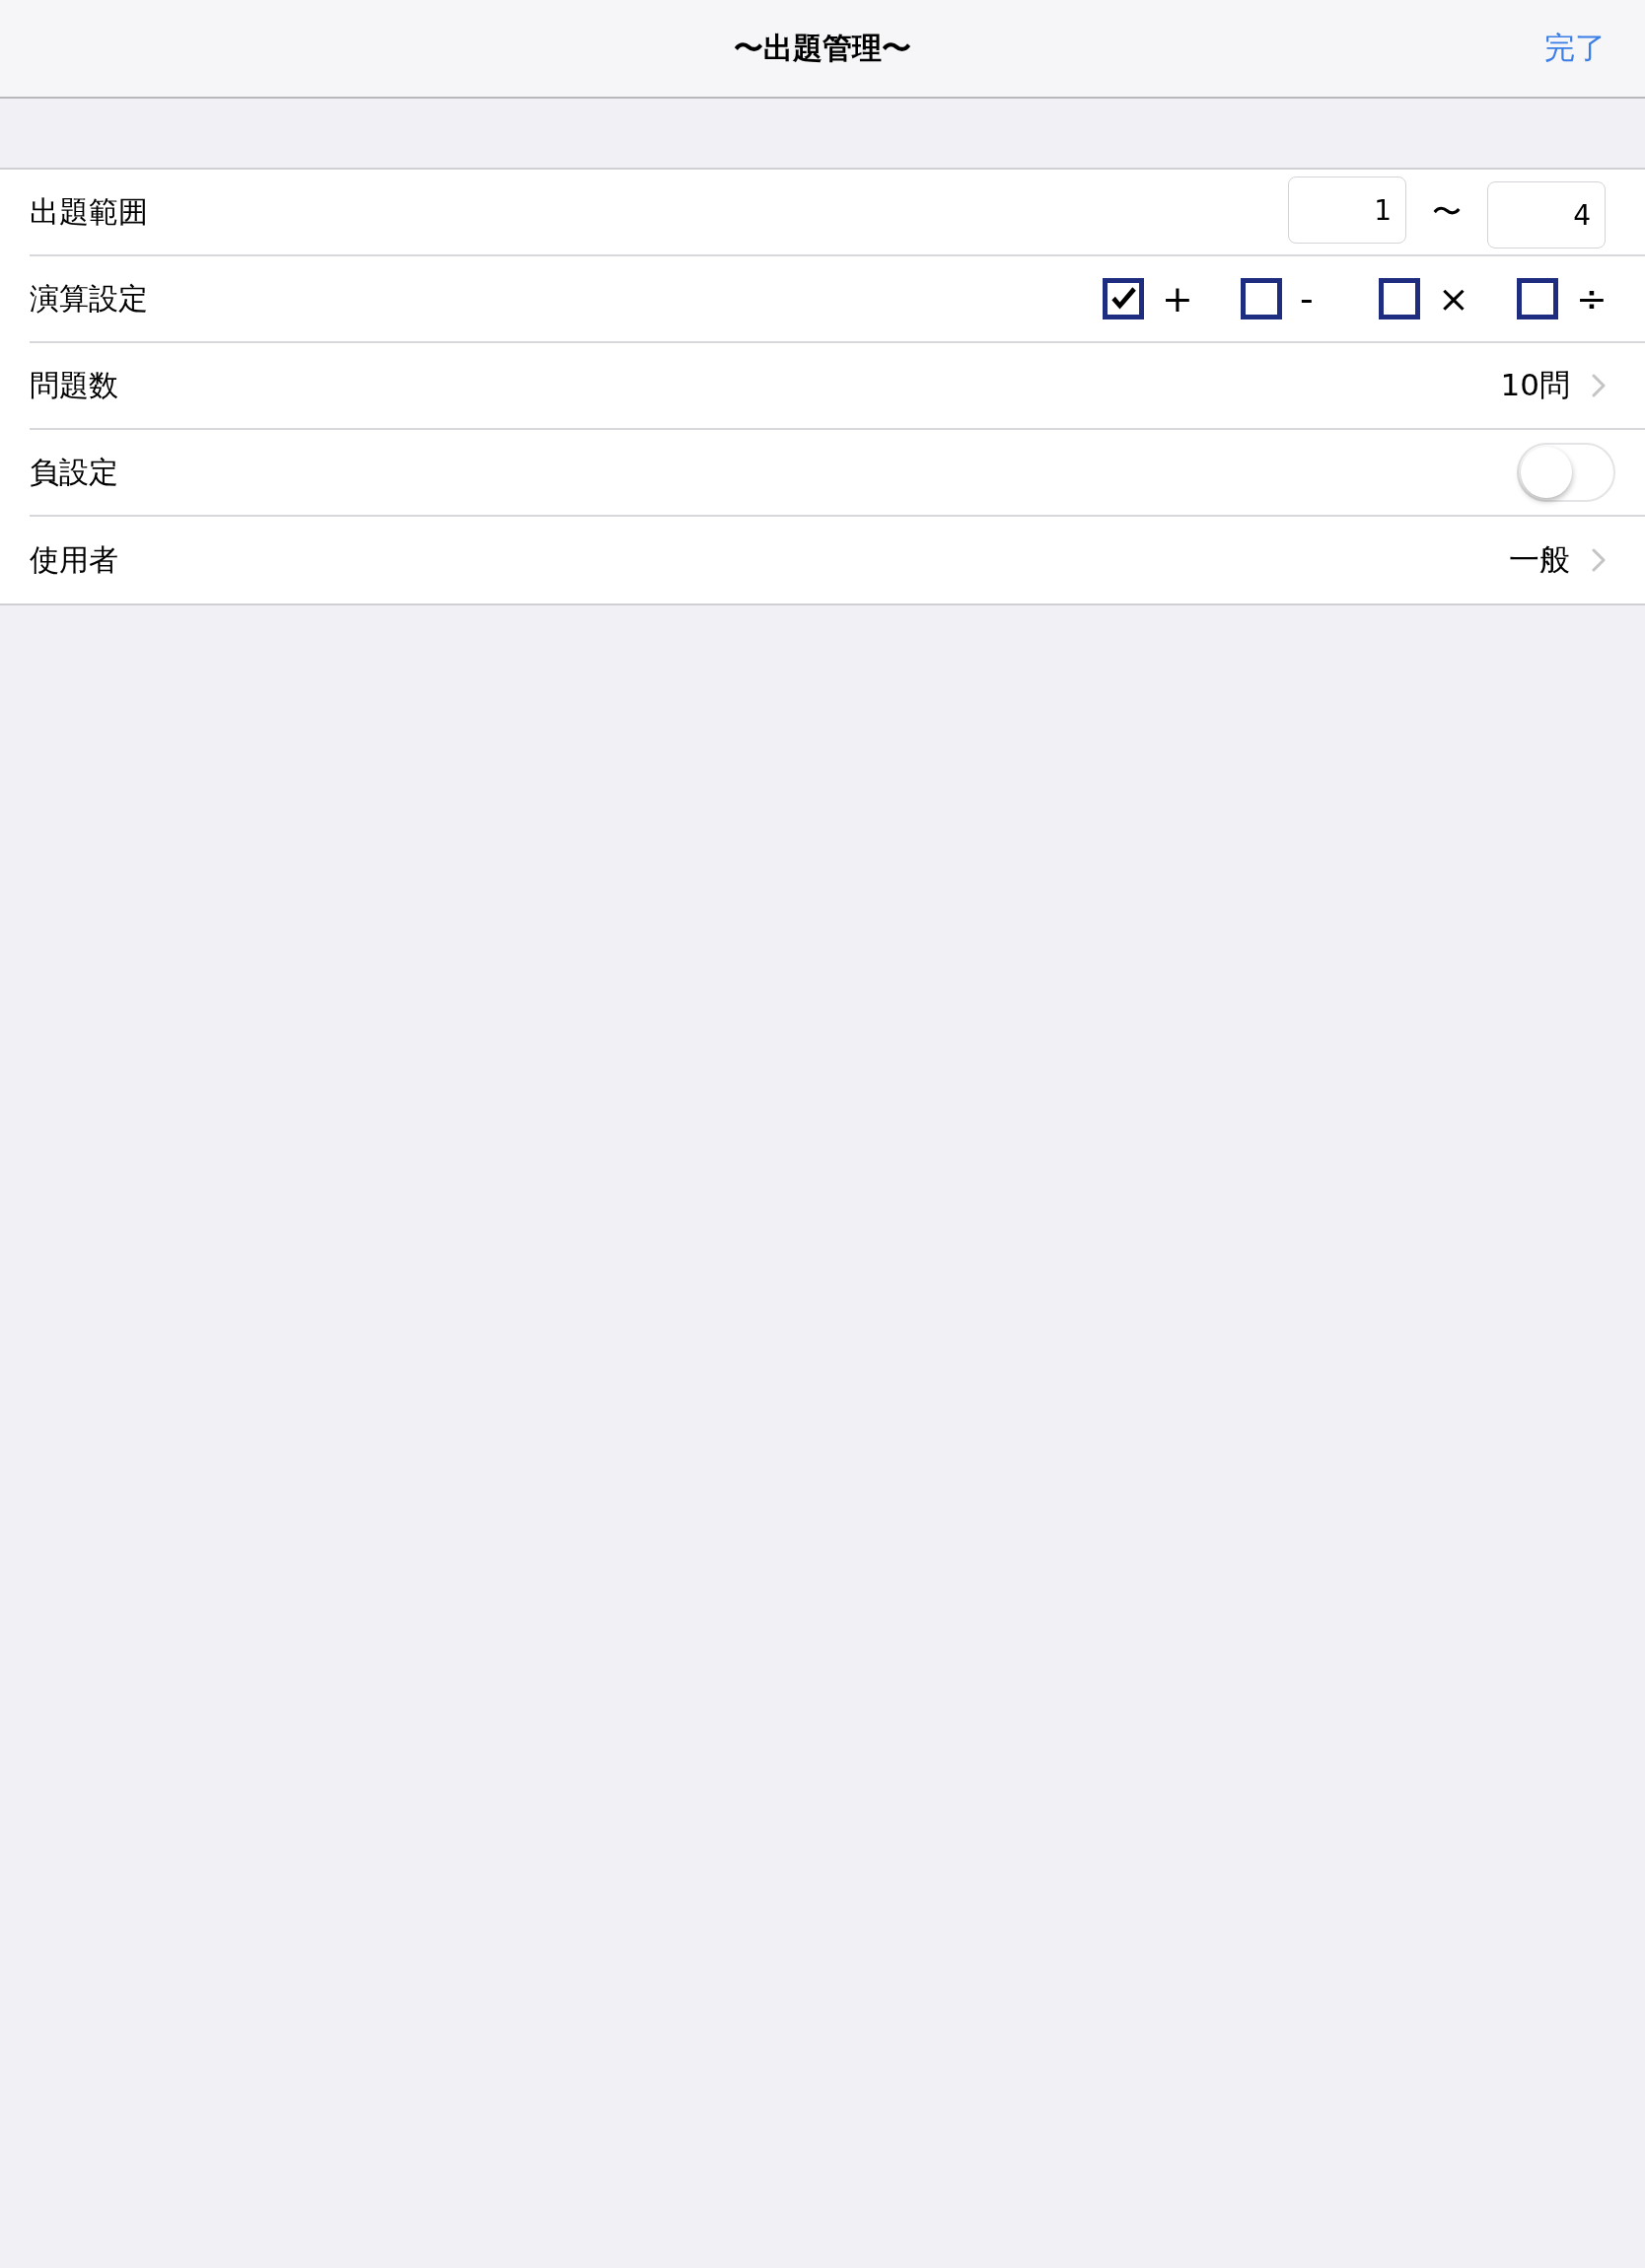  I want to click on toggle-switch, so click(1566, 473).